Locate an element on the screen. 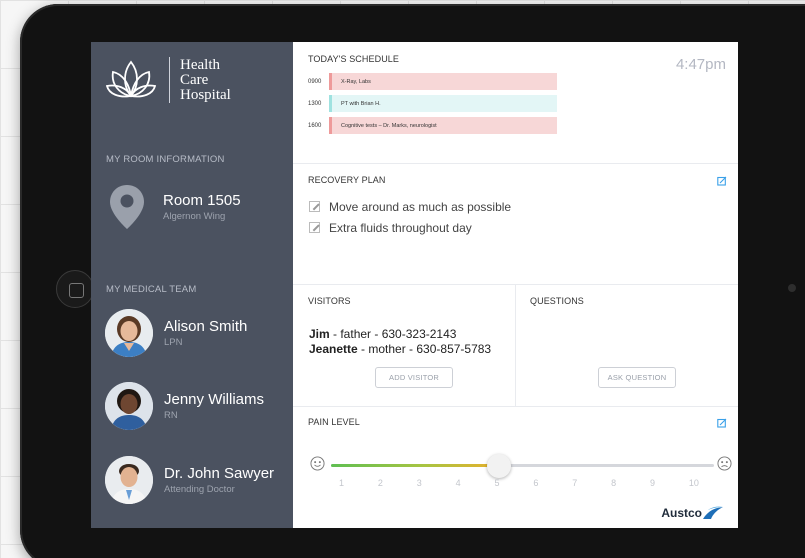  plan-item-text: Move around as much as possible is located at coordinates (420, 206).